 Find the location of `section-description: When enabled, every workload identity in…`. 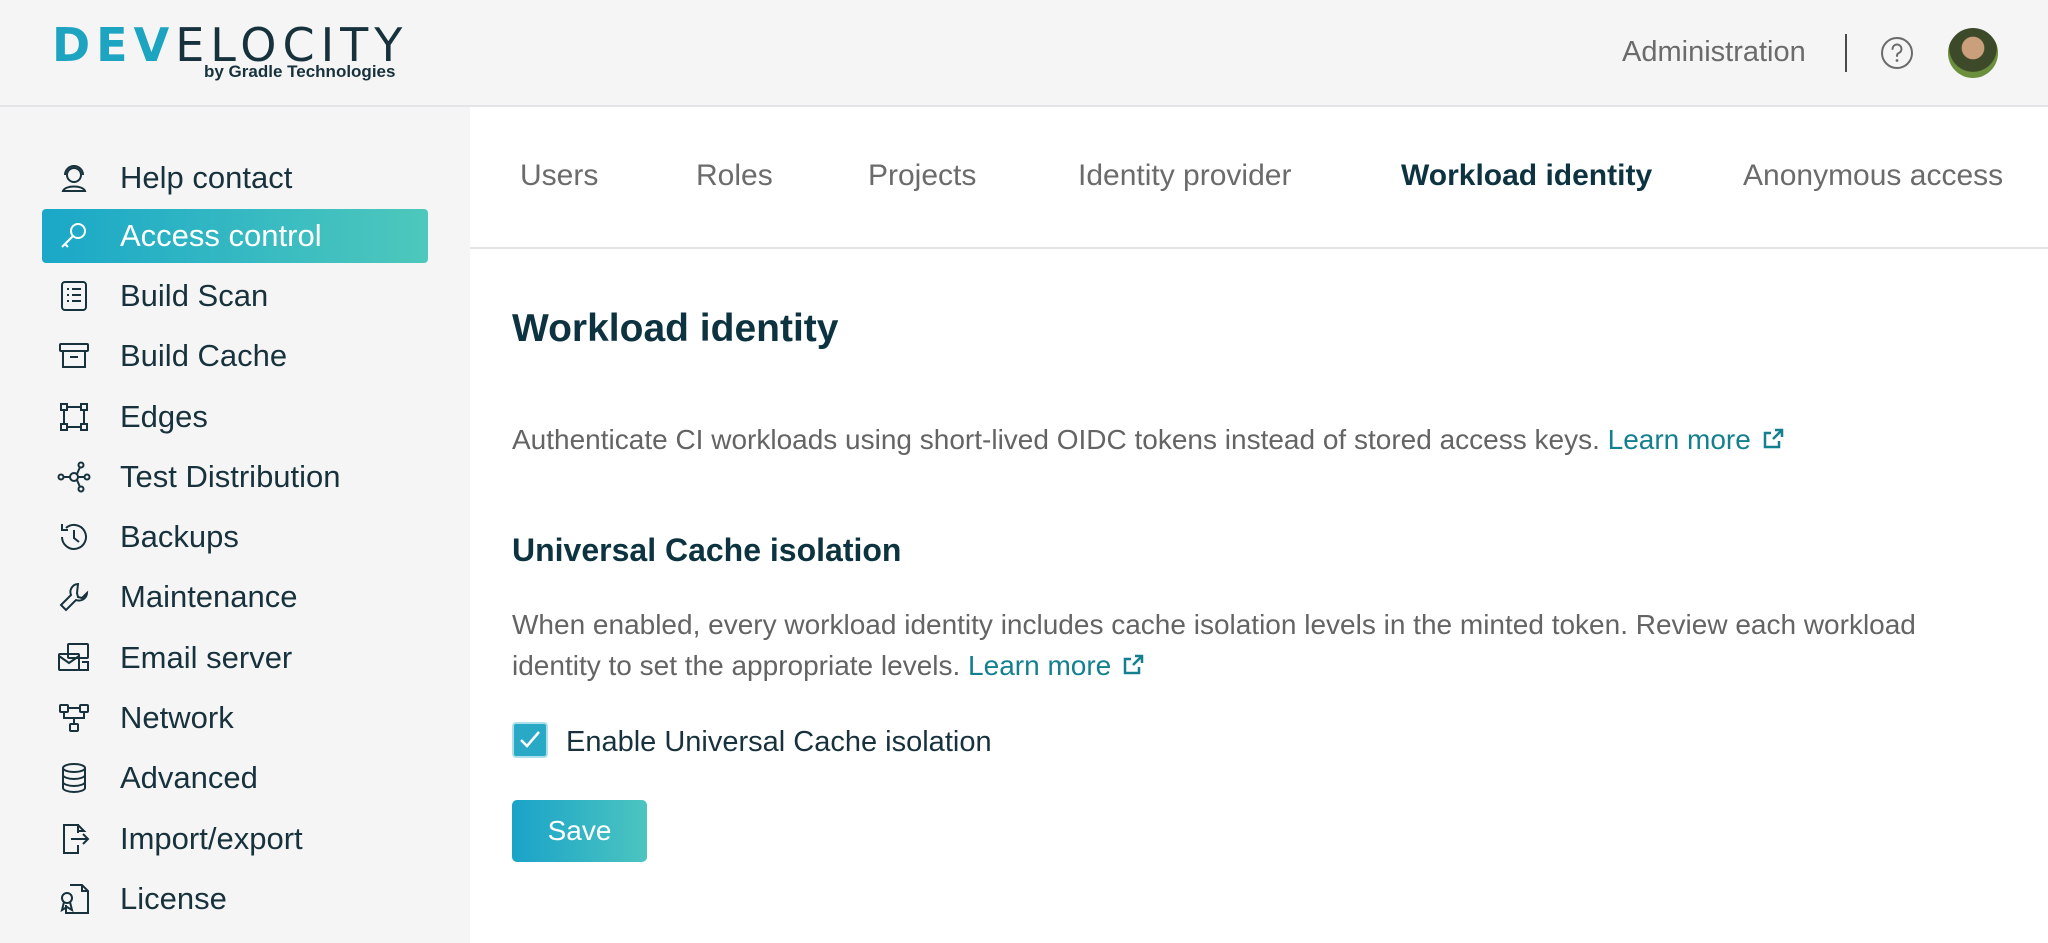

section-description: When enabled, every workload identity in… is located at coordinates (1257, 645).